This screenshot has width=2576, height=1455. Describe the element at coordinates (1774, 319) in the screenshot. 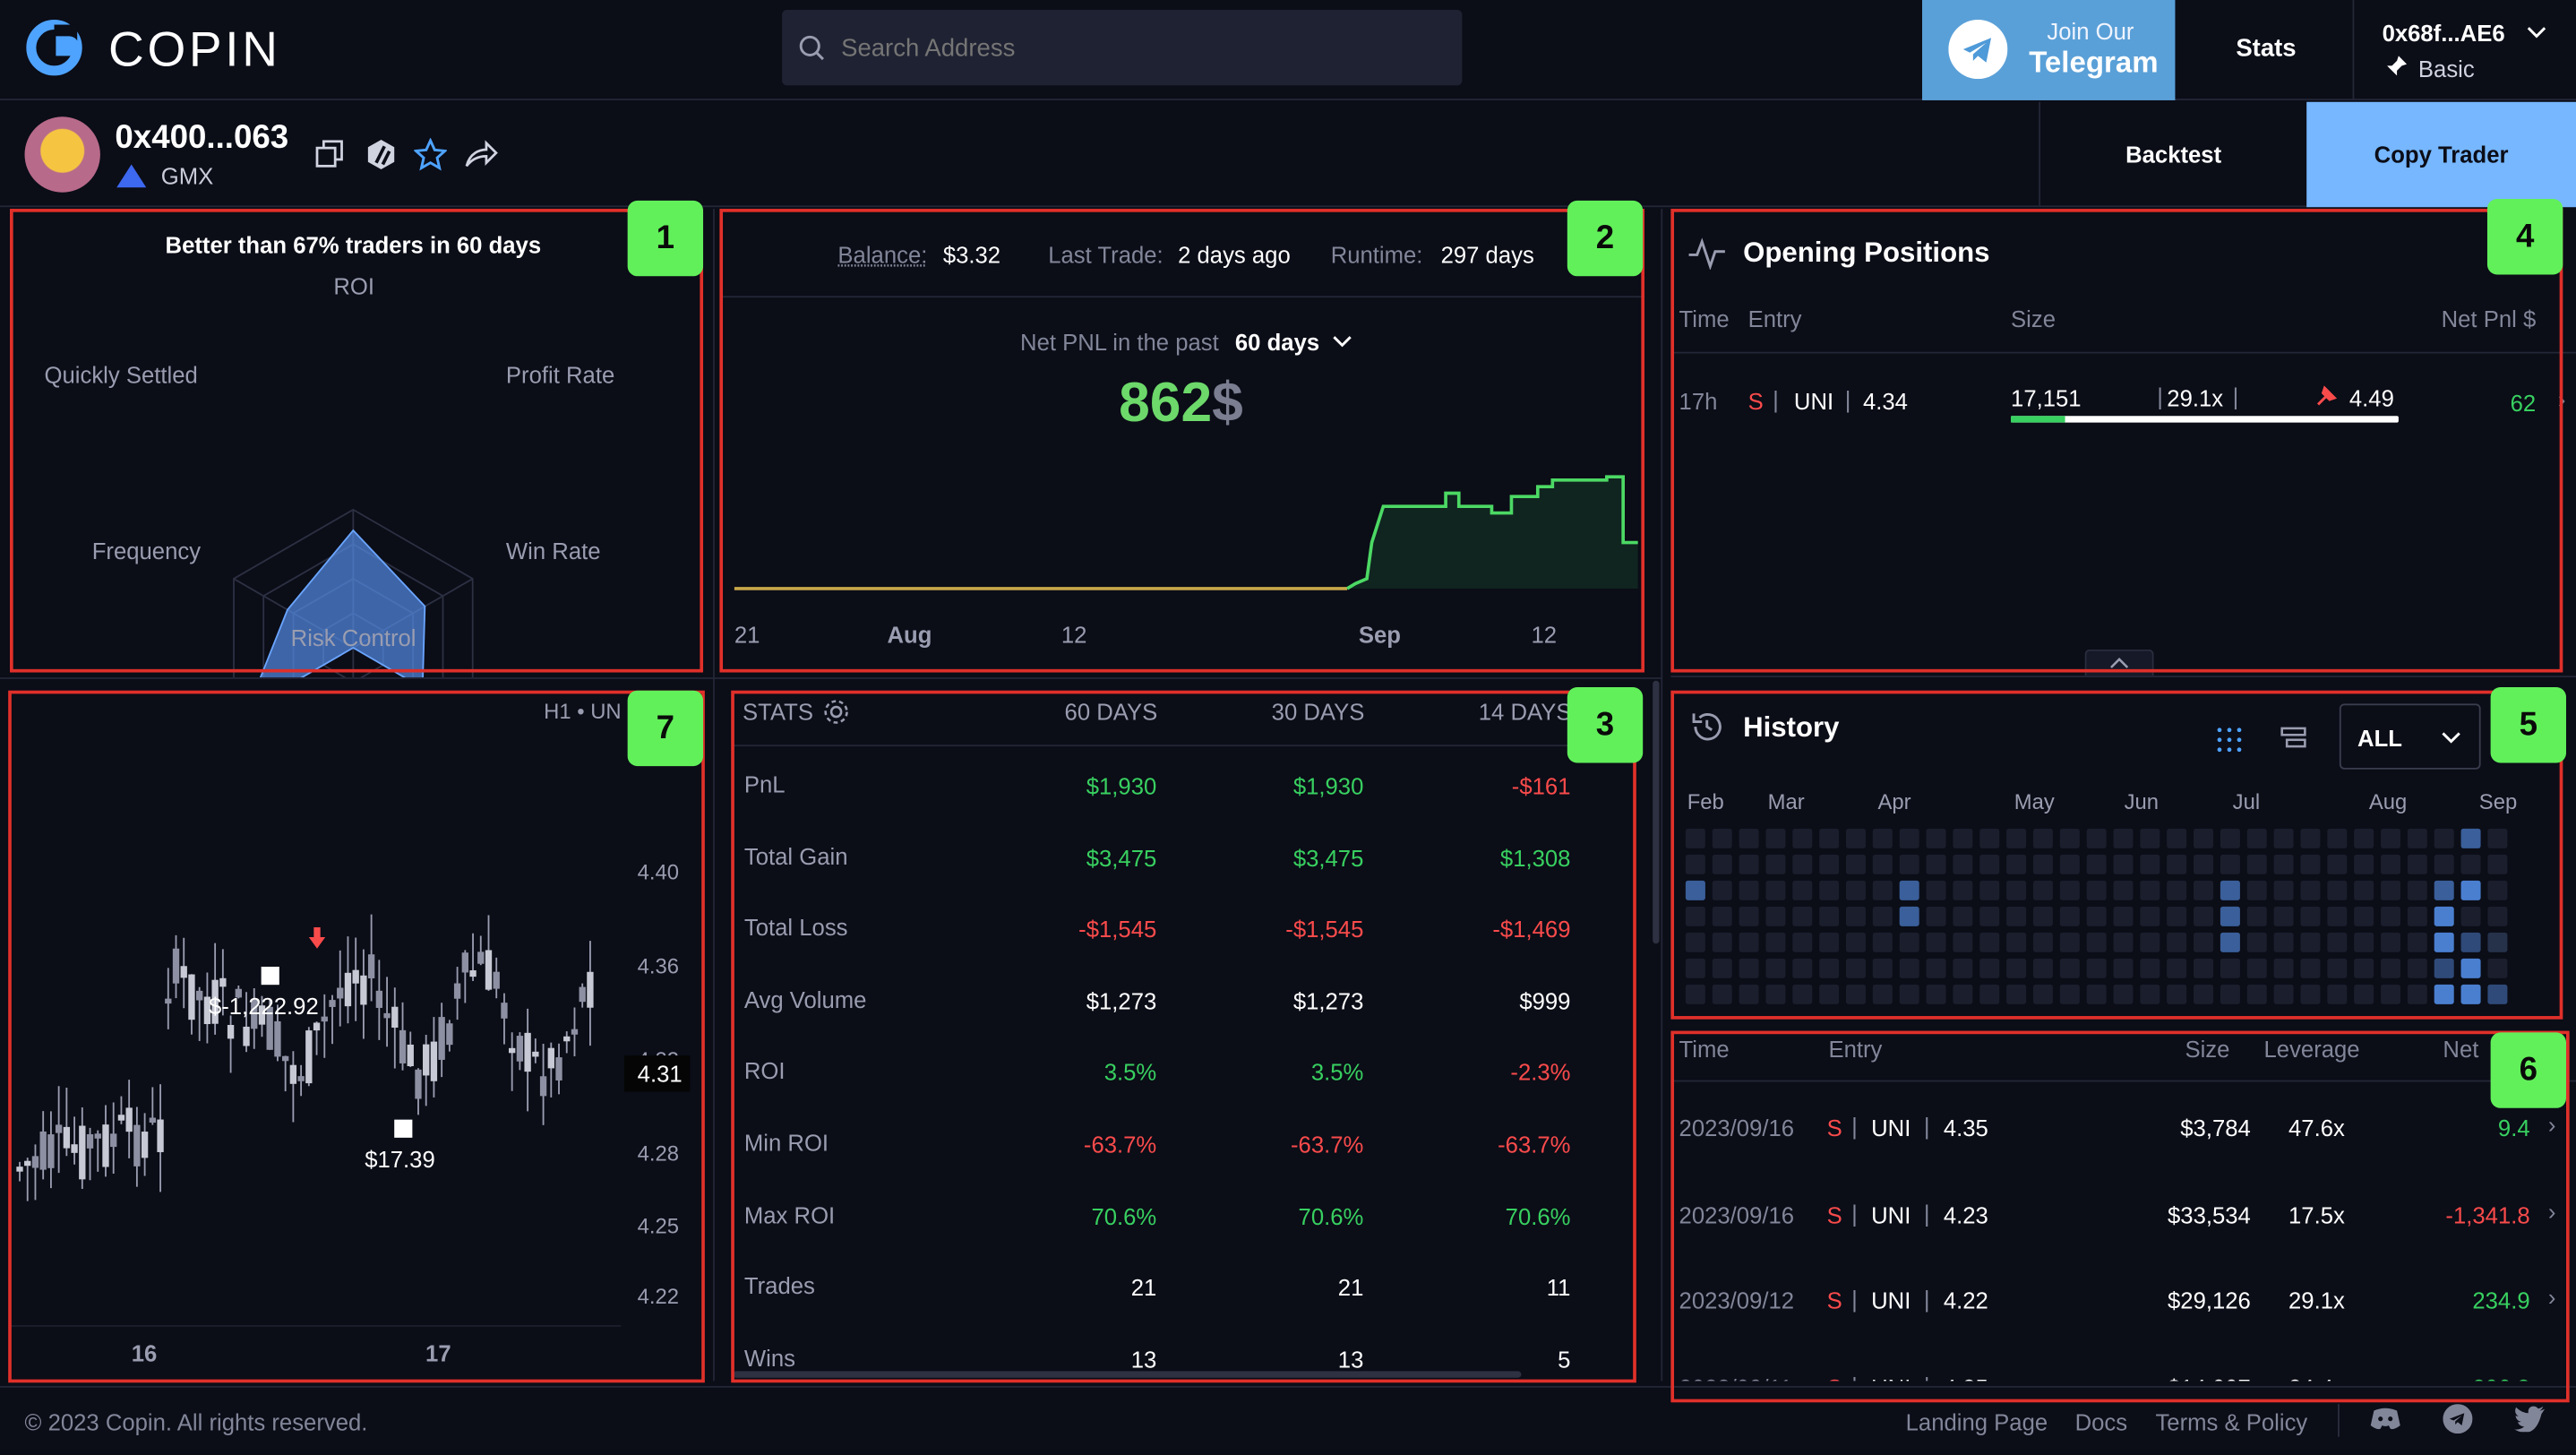

I see `opening-col-entry: Entry` at that location.